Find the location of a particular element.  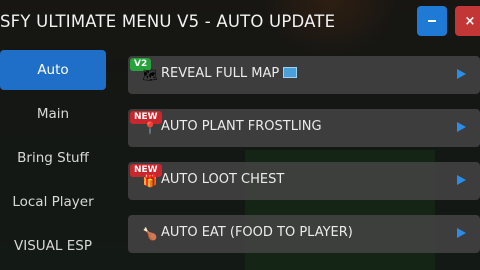

auto-loot-chest-toggle: NEW 🎁 AUTO LOOT CHEST is located at coordinates (304, 181).